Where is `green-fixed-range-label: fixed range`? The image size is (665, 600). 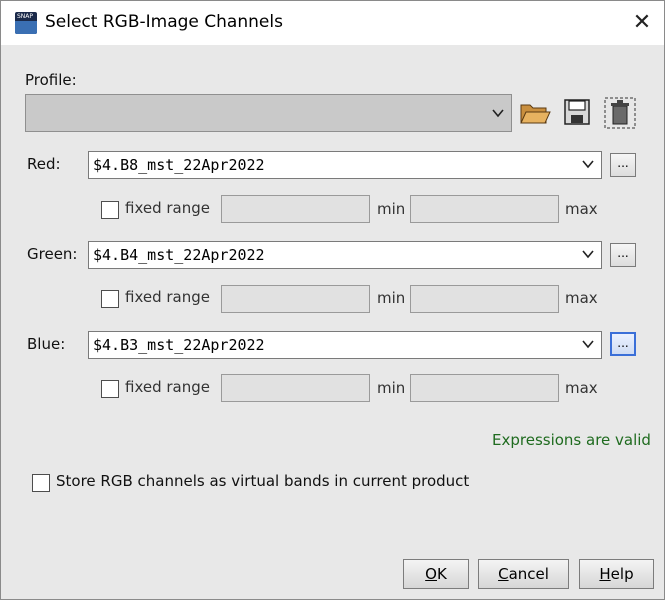
green-fixed-range-label: fixed range is located at coordinates (167, 297).